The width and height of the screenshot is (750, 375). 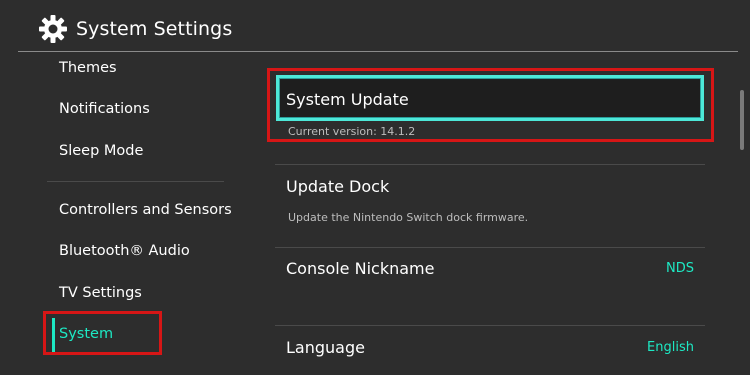 What do you see at coordinates (100, 293) in the screenshot?
I see `sidebar-item-tv-settings: TV Settings` at bounding box center [100, 293].